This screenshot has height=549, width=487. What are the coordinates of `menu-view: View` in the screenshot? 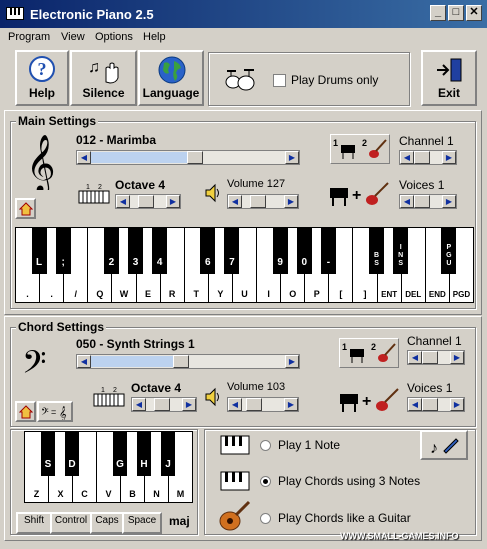 It's located at (73, 37).